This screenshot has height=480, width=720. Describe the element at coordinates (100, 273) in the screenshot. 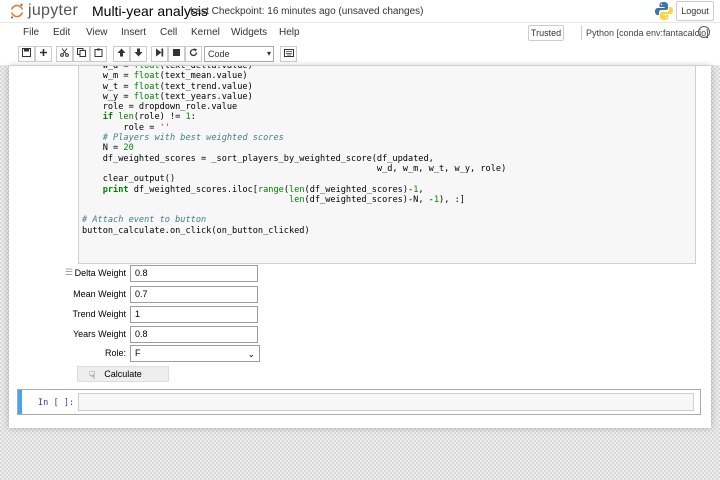

I see `delta-weight-label: Delta Weight` at that location.